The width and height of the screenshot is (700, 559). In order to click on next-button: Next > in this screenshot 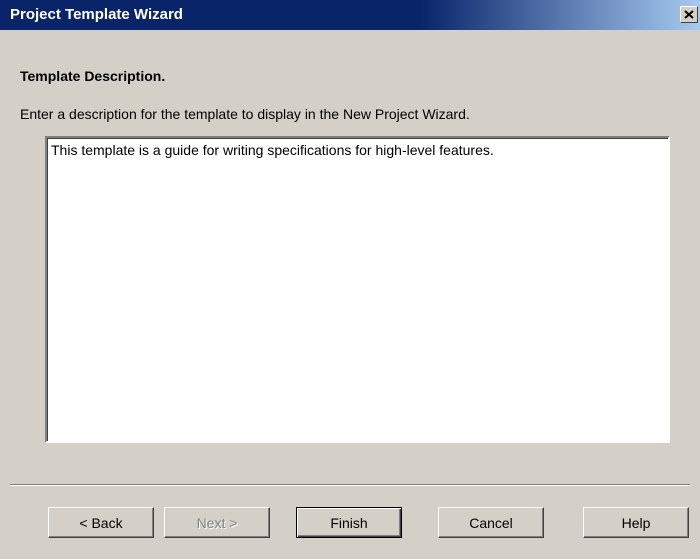, I will do `click(217, 522)`.